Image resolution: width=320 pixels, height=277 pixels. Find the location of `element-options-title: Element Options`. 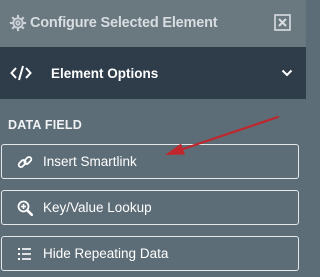

element-options-title: Element Options is located at coordinates (105, 73).